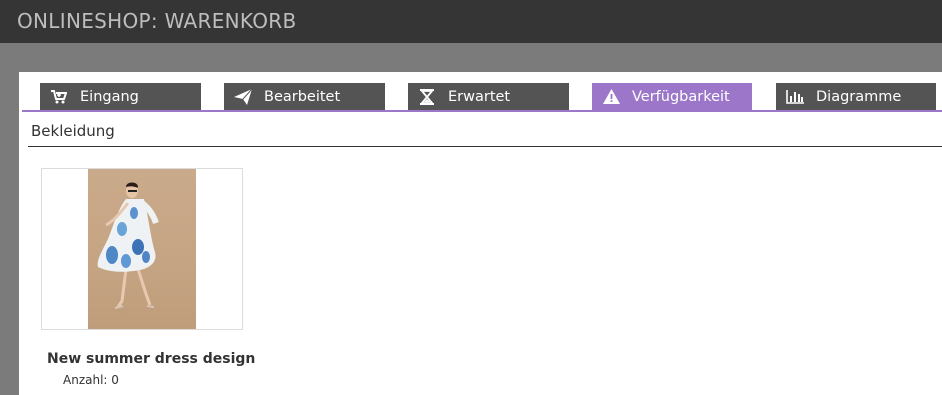 Image resolution: width=942 pixels, height=395 pixels. Describe the element at coordinates (611, 97) in the screenshot. I see `warning-icon` at that location.